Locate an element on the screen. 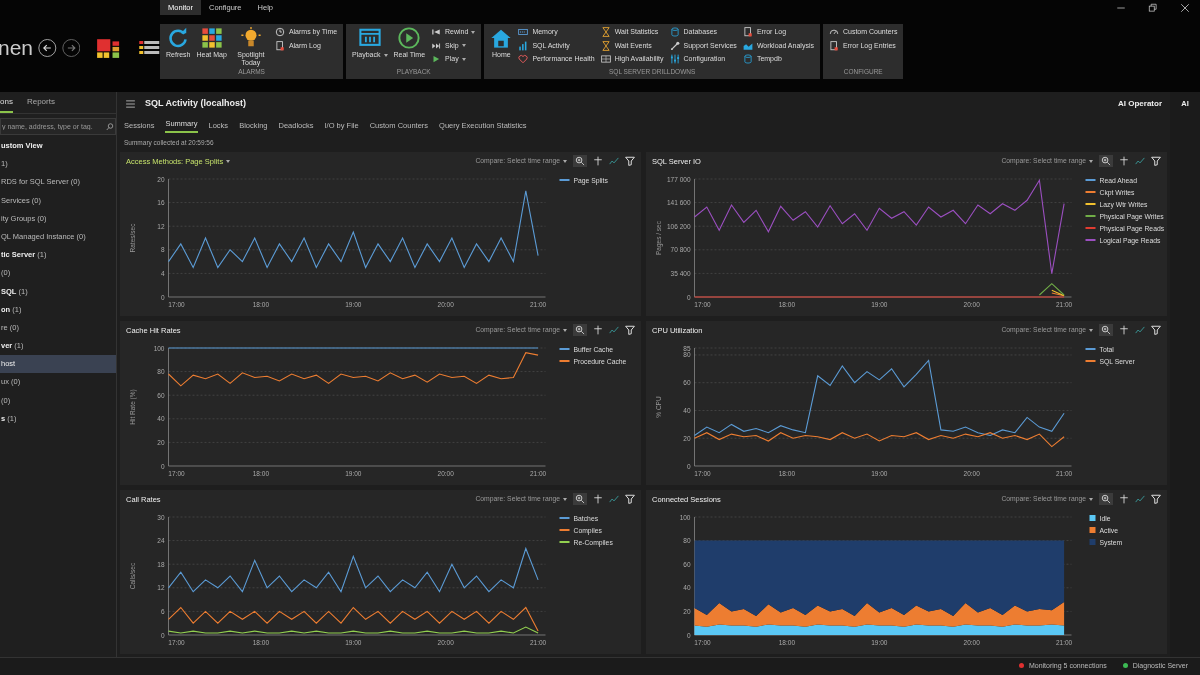  sidebar-tab: ons is located at coordinates (6, 104).